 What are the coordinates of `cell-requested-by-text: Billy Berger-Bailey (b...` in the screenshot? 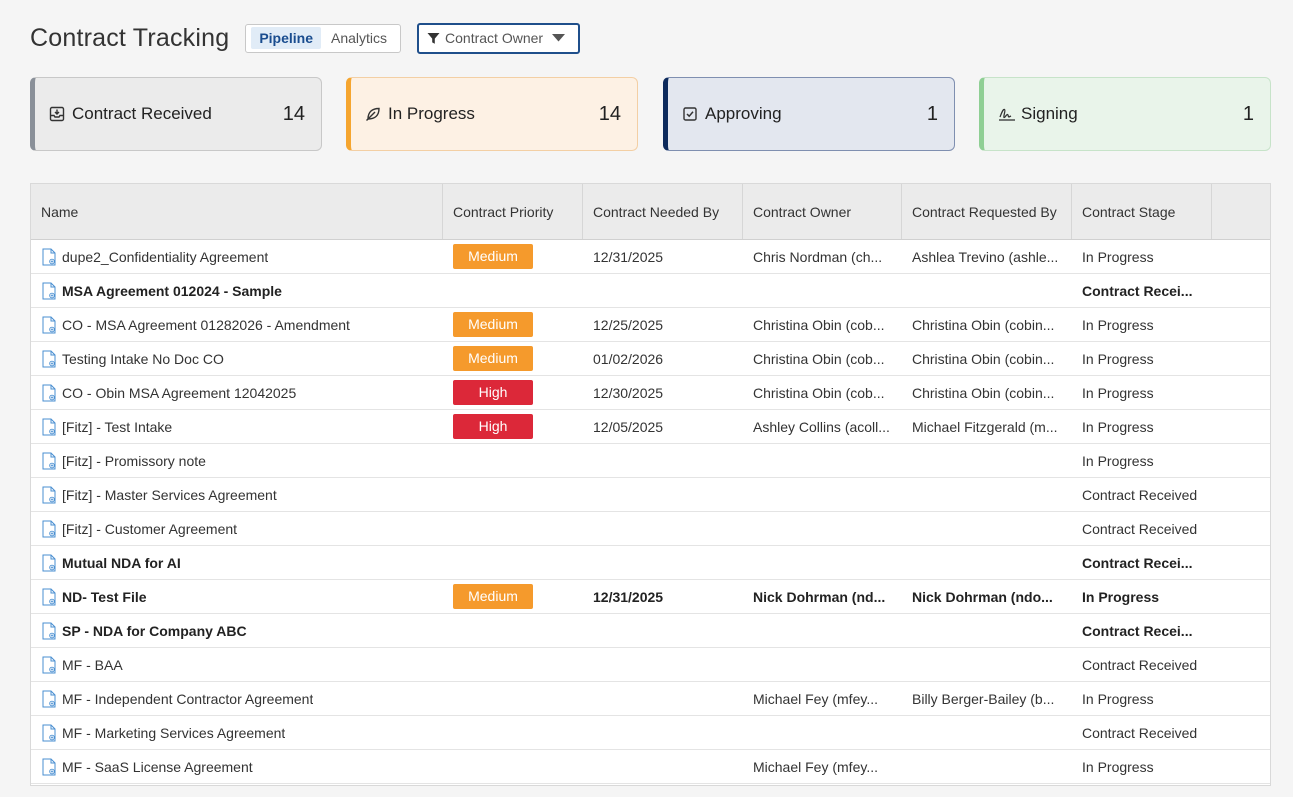 It's located at (983, 698).